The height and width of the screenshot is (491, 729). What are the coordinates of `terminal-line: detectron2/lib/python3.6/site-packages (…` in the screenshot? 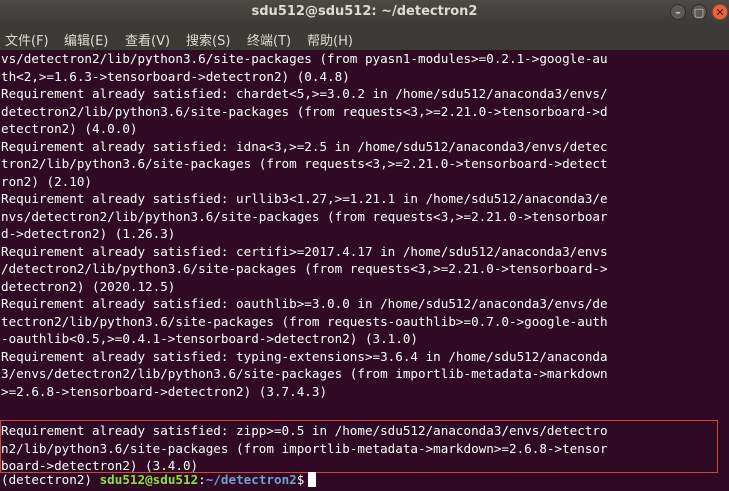 It's located at (304, 111).